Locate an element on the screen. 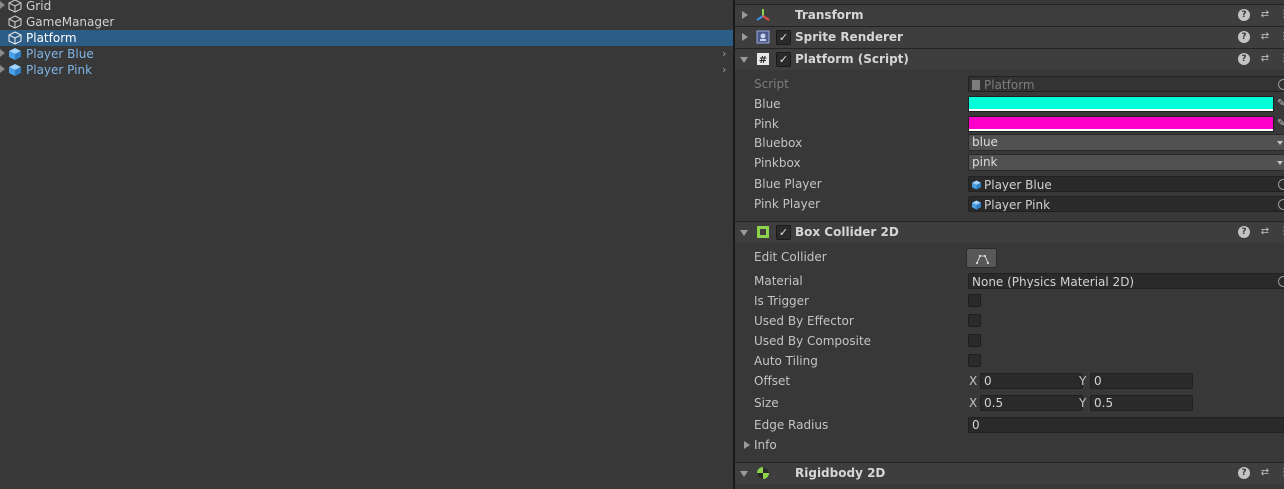  prop-label: Size is located at coordinates (766, 403).